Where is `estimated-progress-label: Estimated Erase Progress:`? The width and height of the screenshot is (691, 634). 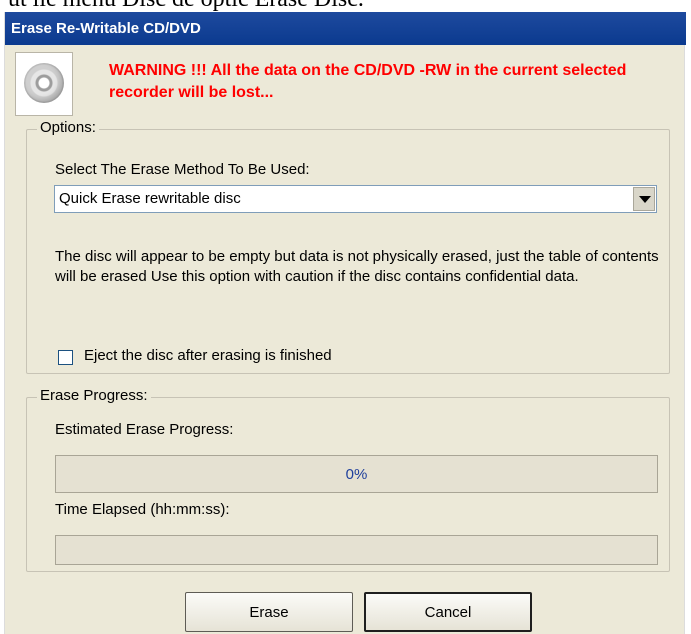
estimated-progress-label: Estimated Erase Progress: is located at coordinates (144, 429).